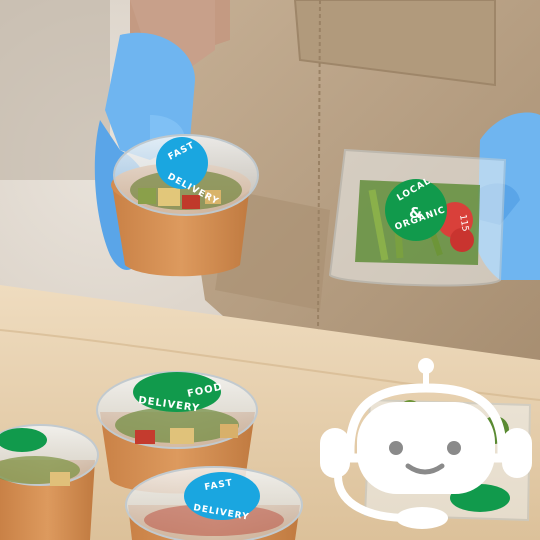 This screenshot has width=540, height=540. I want to click on background-shelf, so click(55, 90).